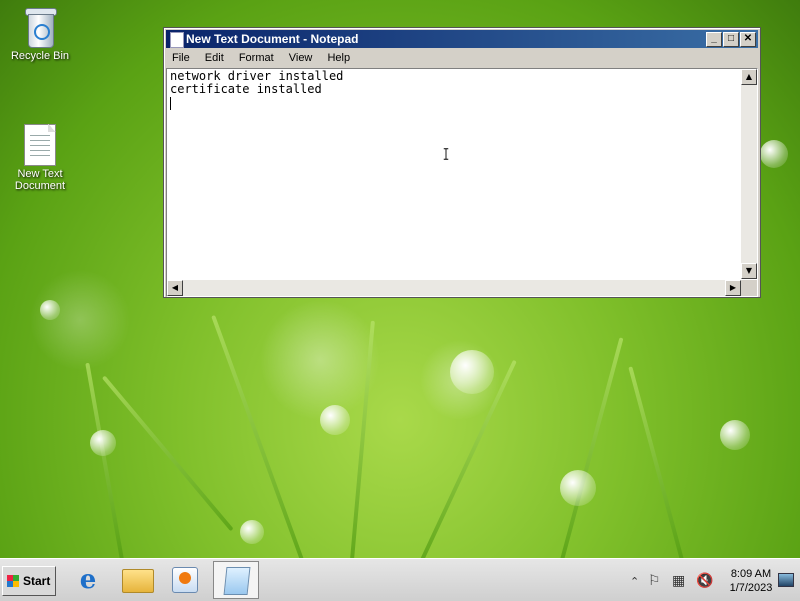 This screenshot has width=800, height=601. What do you see at coordinates (175, 288) in the screenshot?
I see `scroll-left-icon: ◀` at bounding box center [175, 288].